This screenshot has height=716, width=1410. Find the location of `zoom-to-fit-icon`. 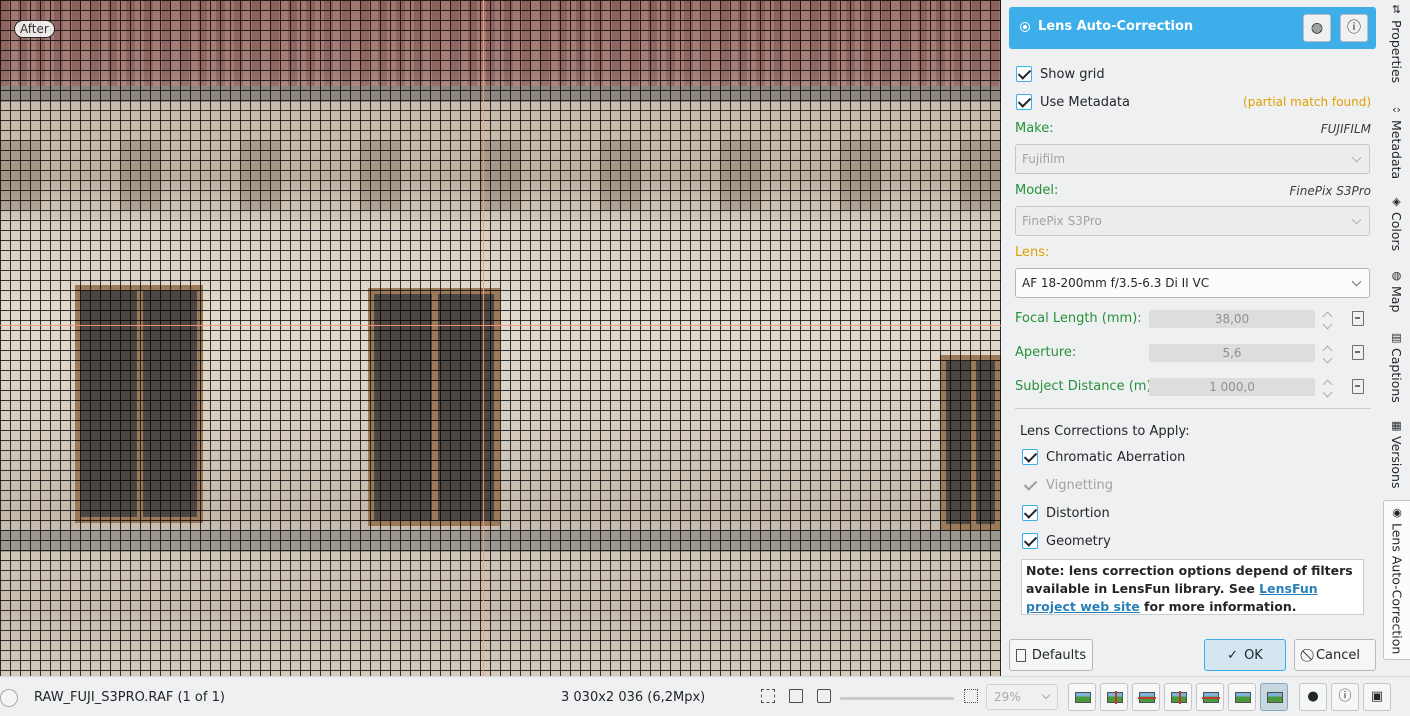

zoom-to-fit-icon is located at coordinates (768, 696).